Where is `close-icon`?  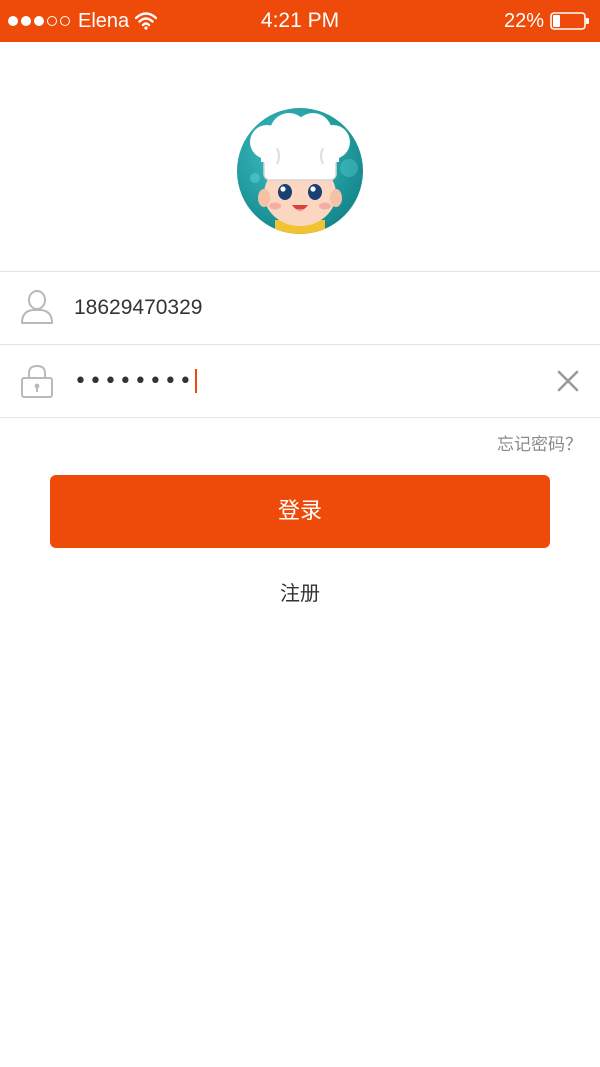 close-icon is located at coordinates (568, 381).